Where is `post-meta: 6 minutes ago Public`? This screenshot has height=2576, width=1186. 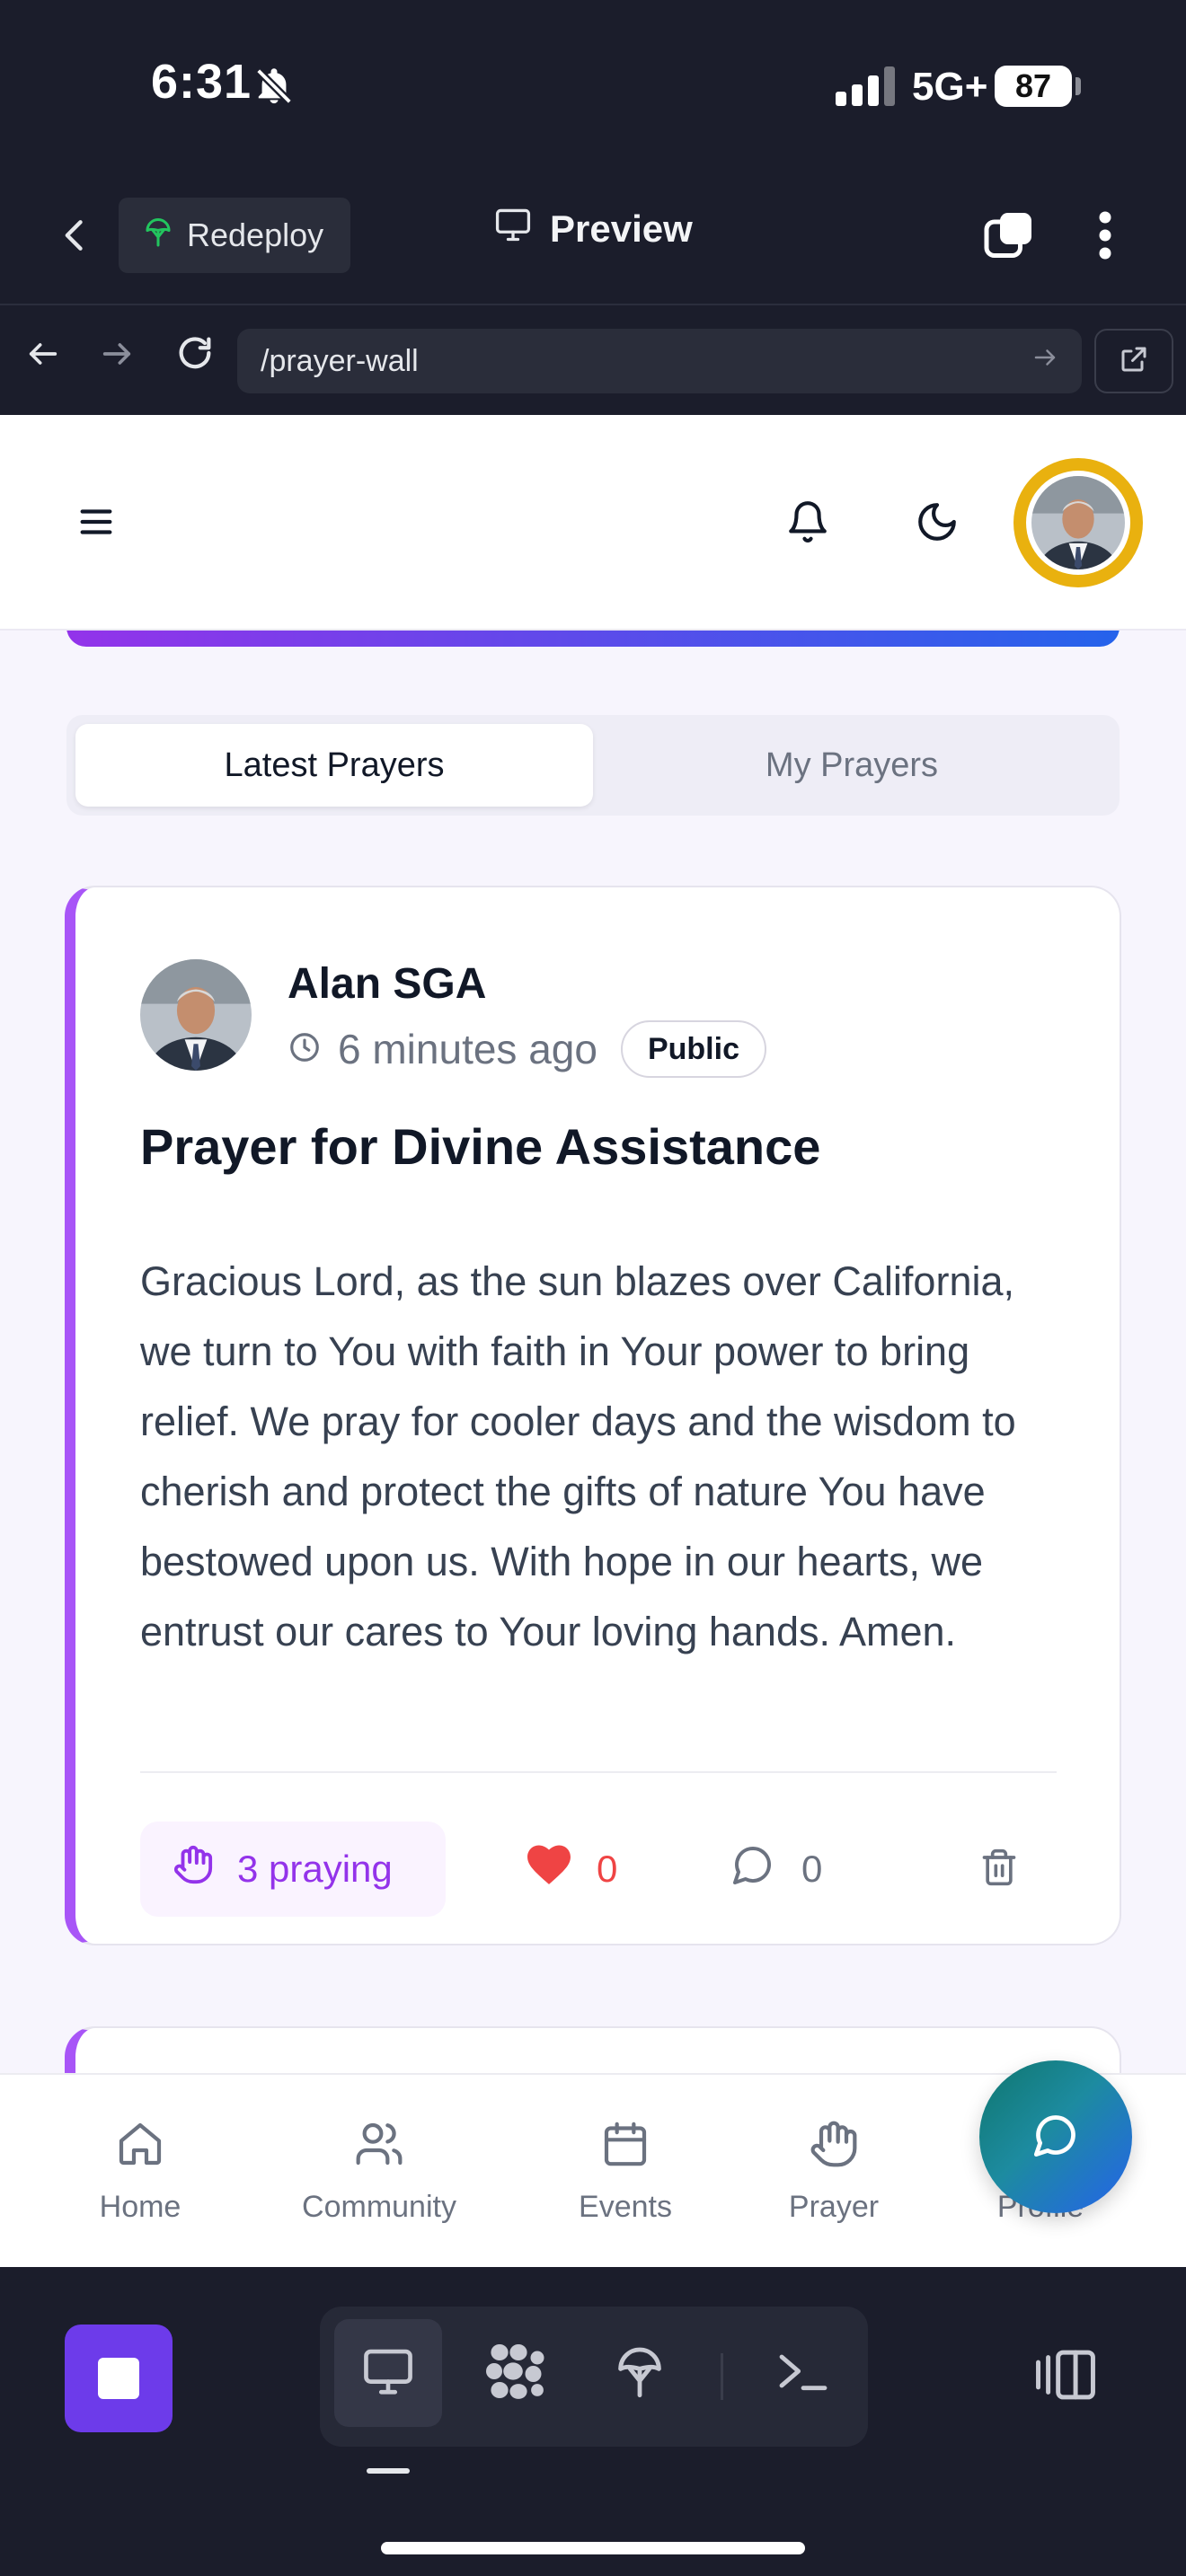 post-meta: 6 minutes ago Public is located at coordinates (527, 1049).